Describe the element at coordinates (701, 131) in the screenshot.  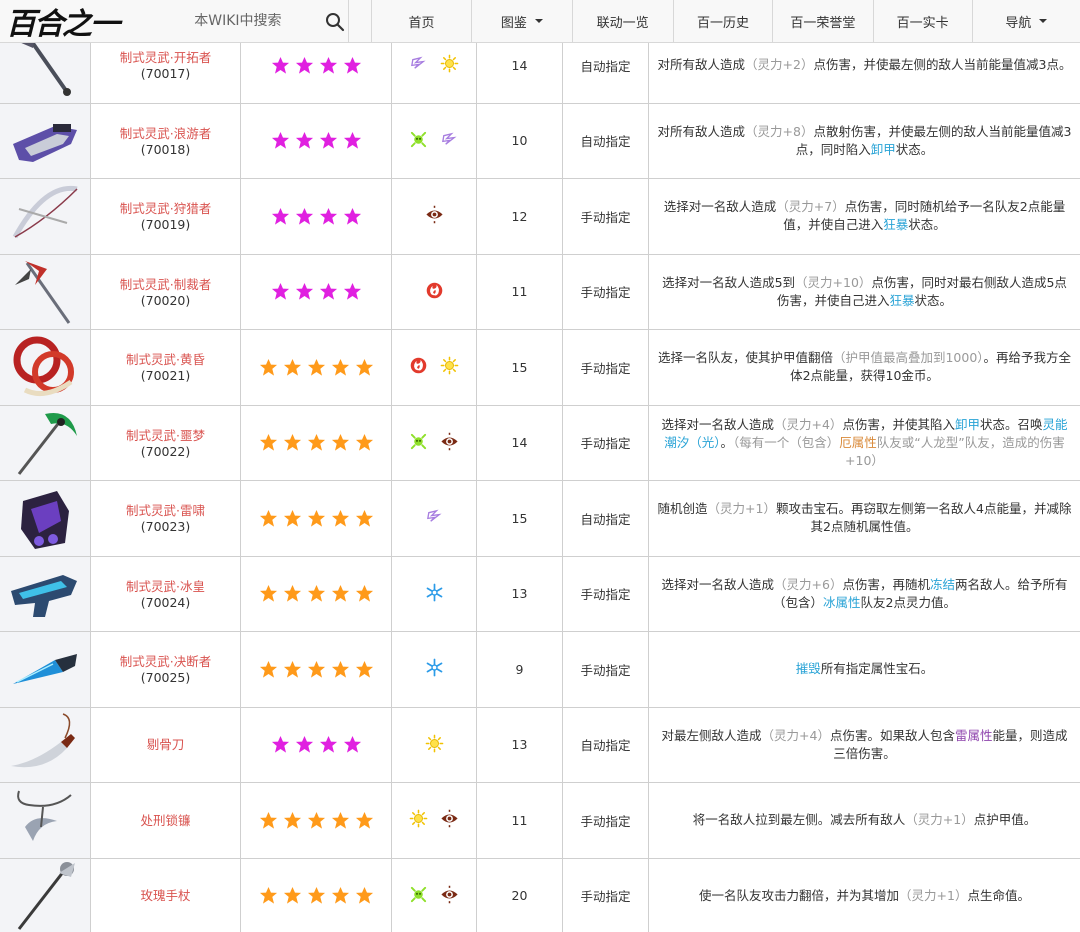
I see `description-text: 对所有敌人造成` at that location.